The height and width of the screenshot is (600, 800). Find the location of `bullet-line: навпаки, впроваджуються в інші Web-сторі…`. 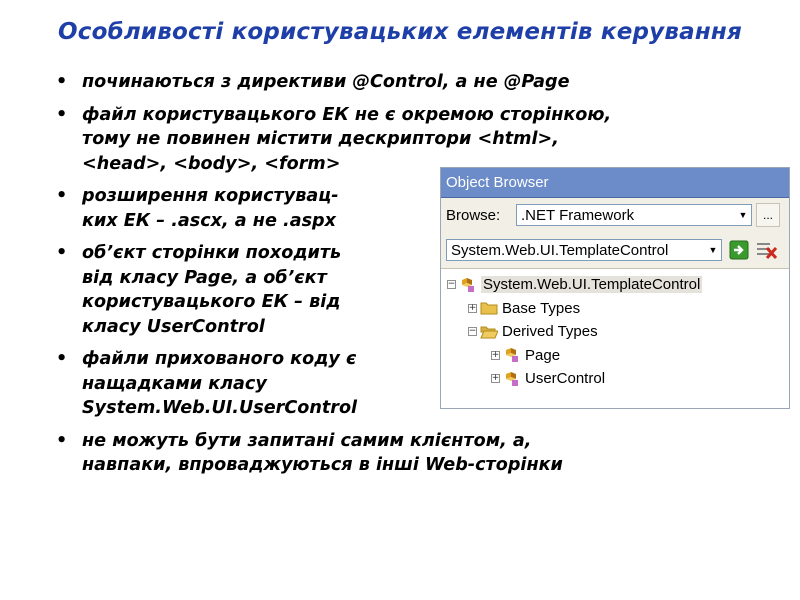

bullet-line: навпаки, впроваджуються в інші Web-сторі… is located at coordinates (322, 465).